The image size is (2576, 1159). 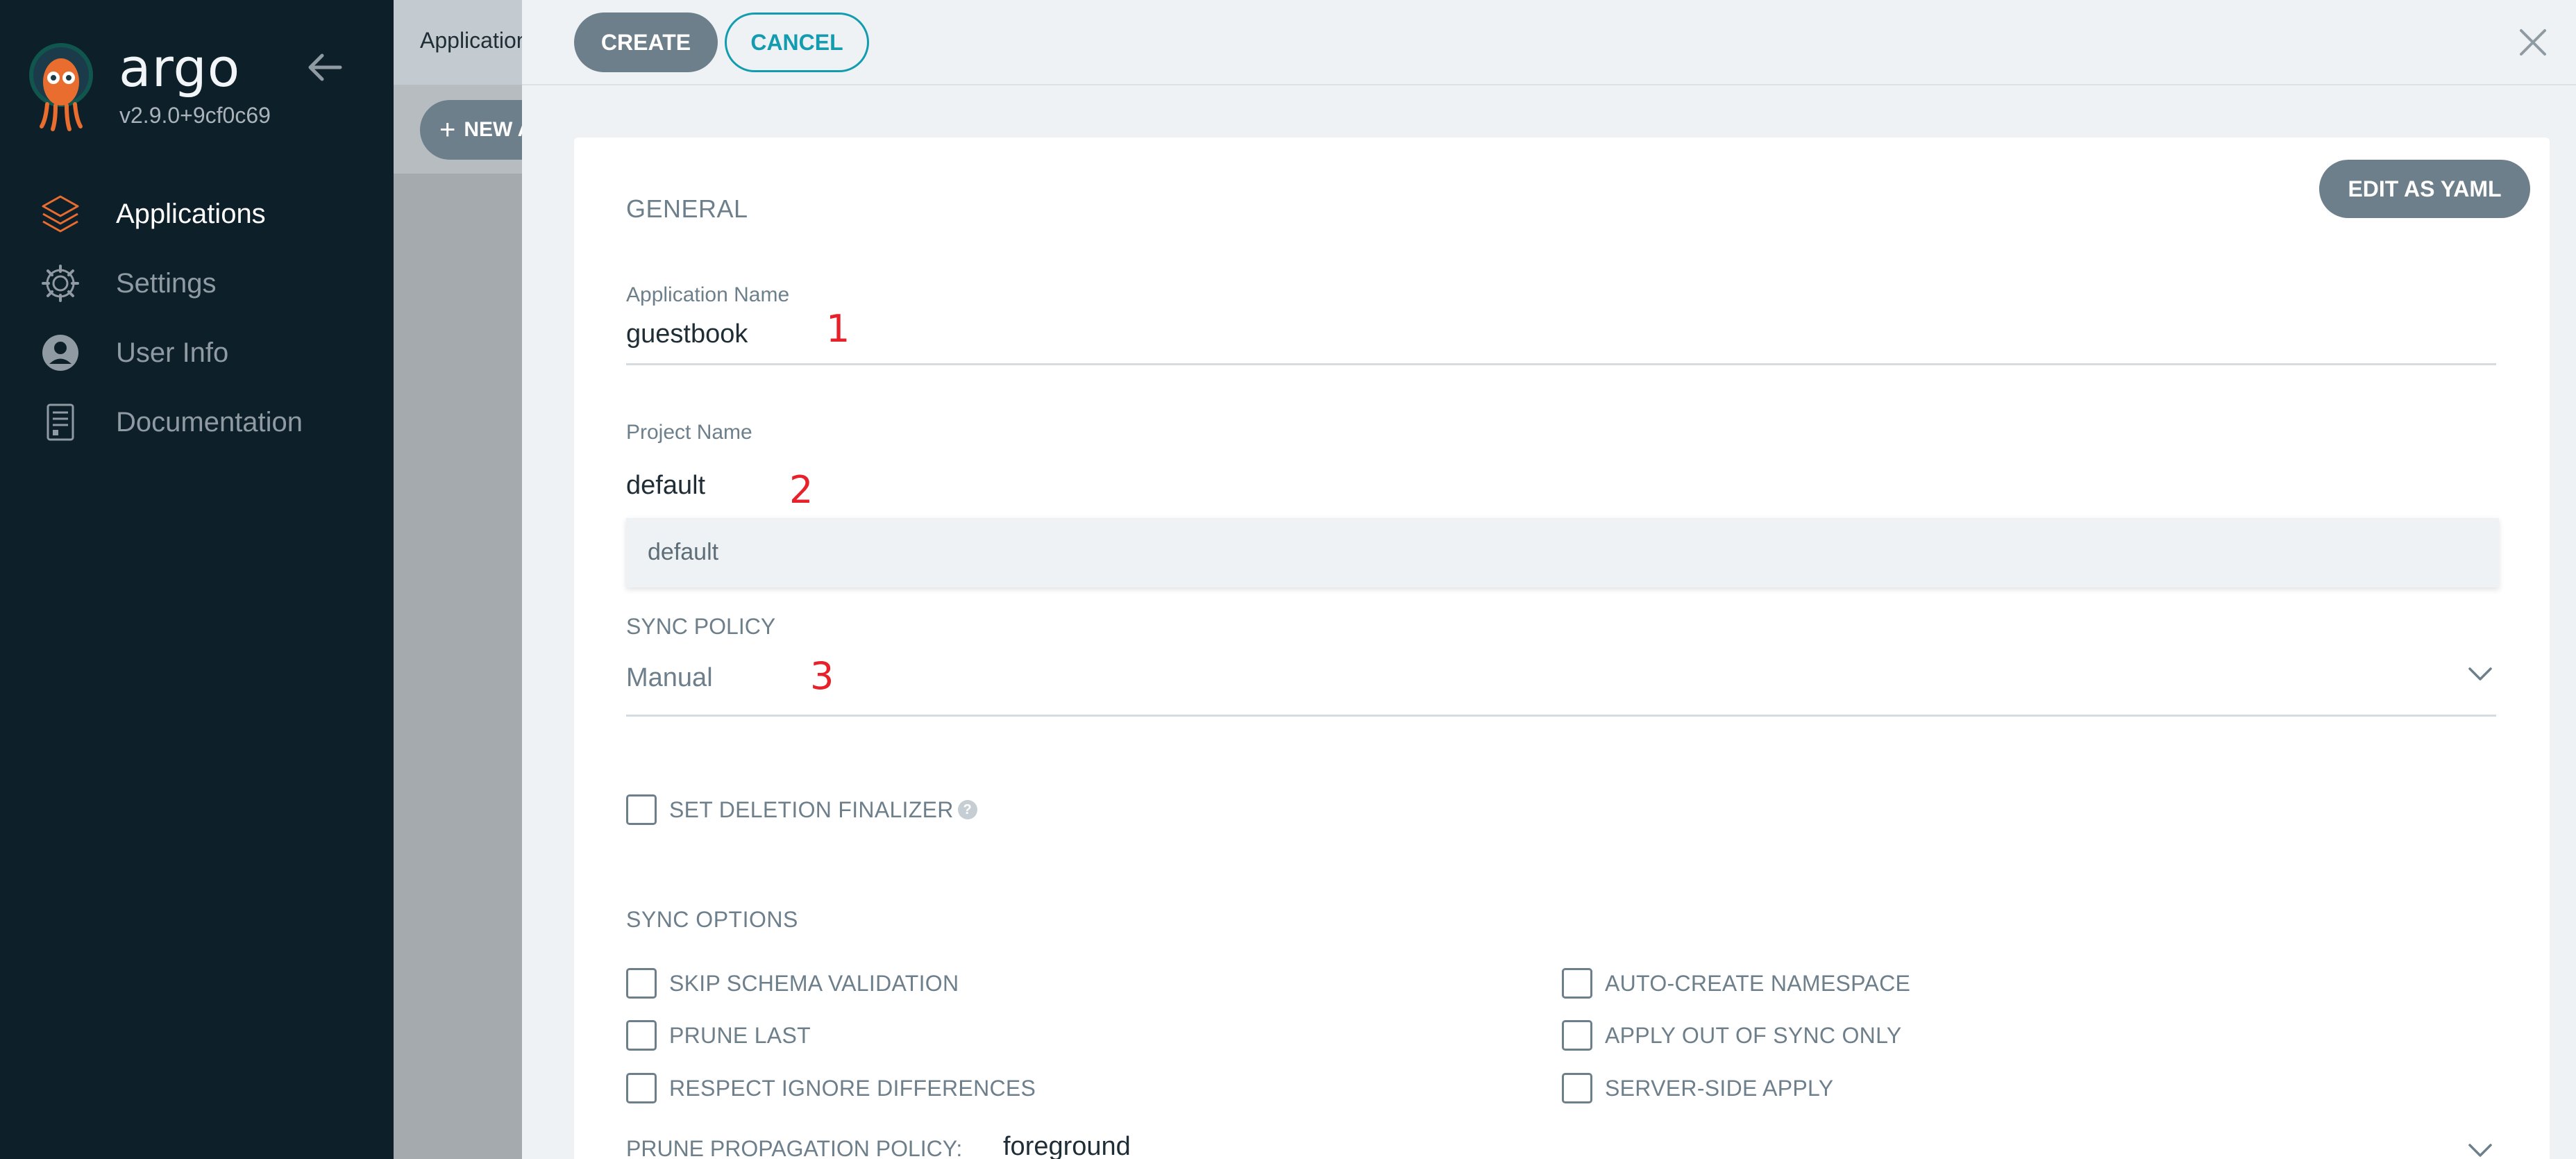 I want to click on help-icon: ?, so click(x=967, y=809).